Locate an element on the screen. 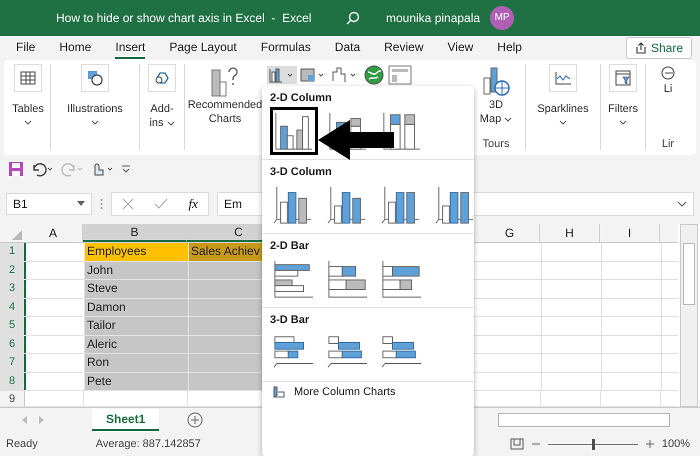 Image resolution: width=700 pixels, height=456 pixels. column-header: B is located at coordinates (135, 233).